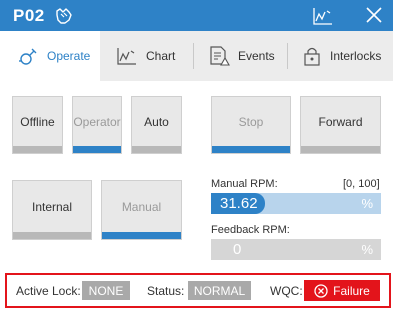 The image size is (393, 309). Describe the element at coordinates (69, 56) in the screenshot. I see `tab-operate-label: Operate` at that location.